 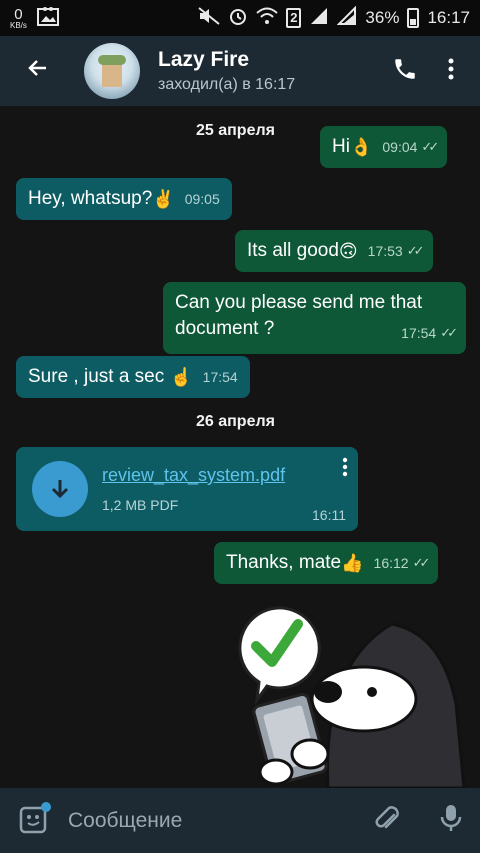 I want to click on message-outgoing: Its all good 🙃 17:53 ✓✓, so click(x=334, y=251).